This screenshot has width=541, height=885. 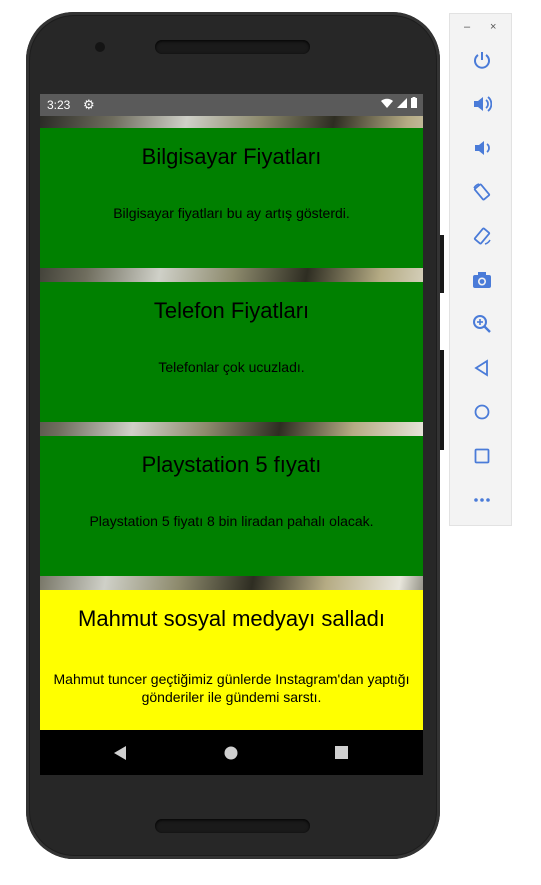 I want to click on card-title: Telefon Fiyatları, so click(x=231, y=310).